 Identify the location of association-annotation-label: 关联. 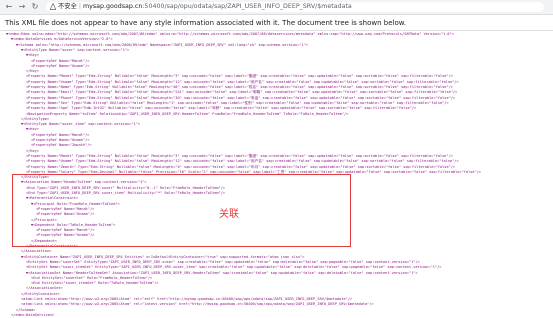
(229, 214).